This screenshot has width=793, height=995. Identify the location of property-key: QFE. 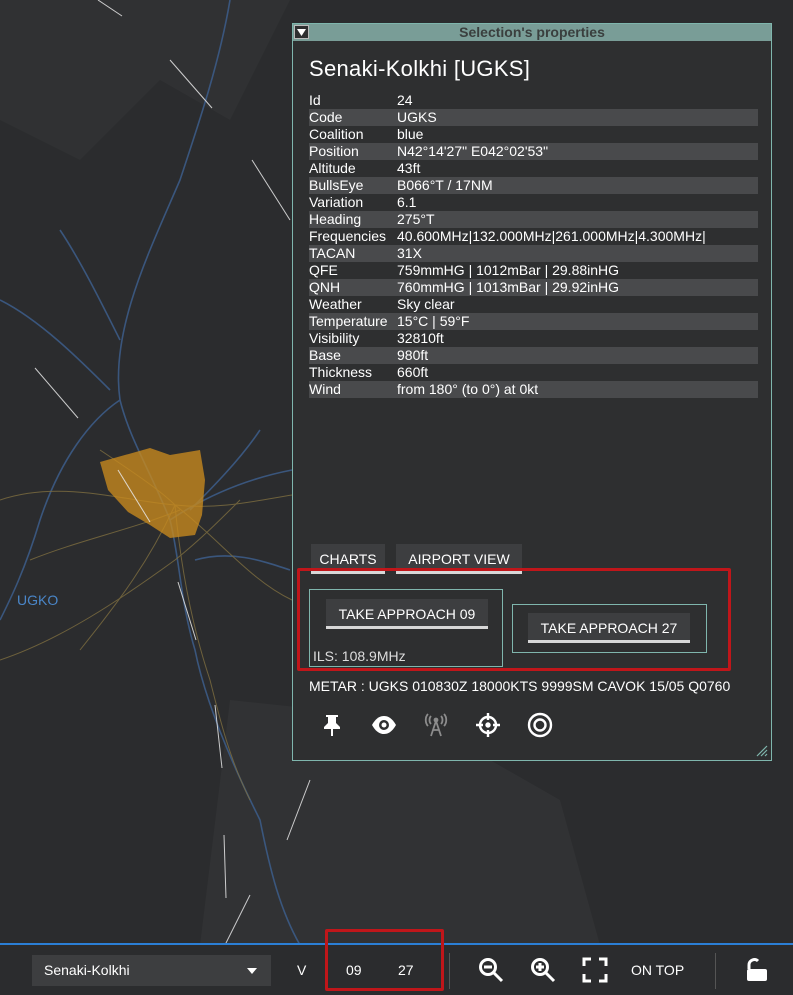
(323, 270).